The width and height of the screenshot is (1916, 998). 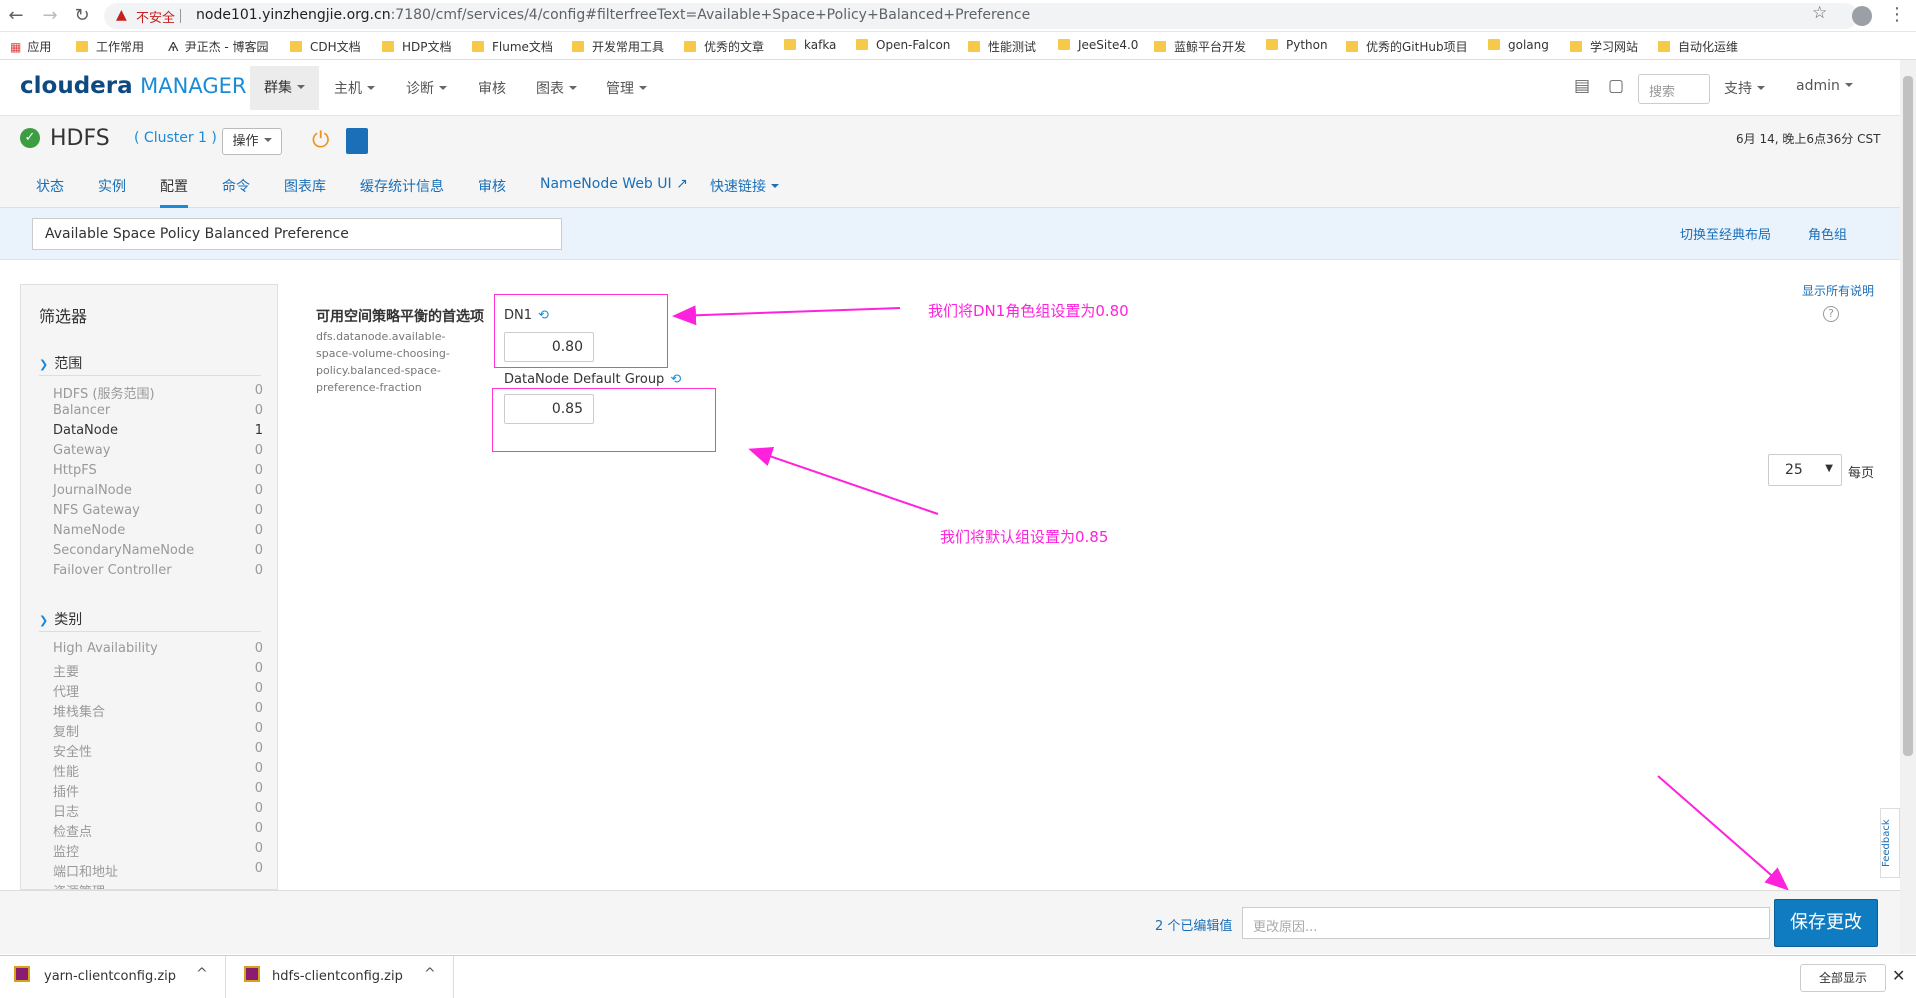 What do you see at coordinates (1723, 833) in the screenshot?
I see `arrow-to-save` at bounding box center [1723, 833].